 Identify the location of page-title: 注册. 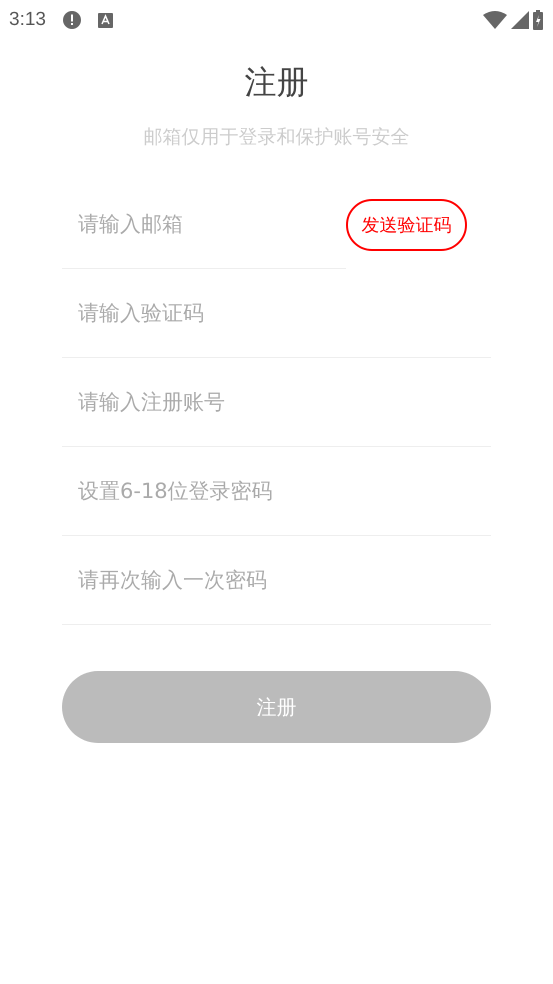
(277, 82).